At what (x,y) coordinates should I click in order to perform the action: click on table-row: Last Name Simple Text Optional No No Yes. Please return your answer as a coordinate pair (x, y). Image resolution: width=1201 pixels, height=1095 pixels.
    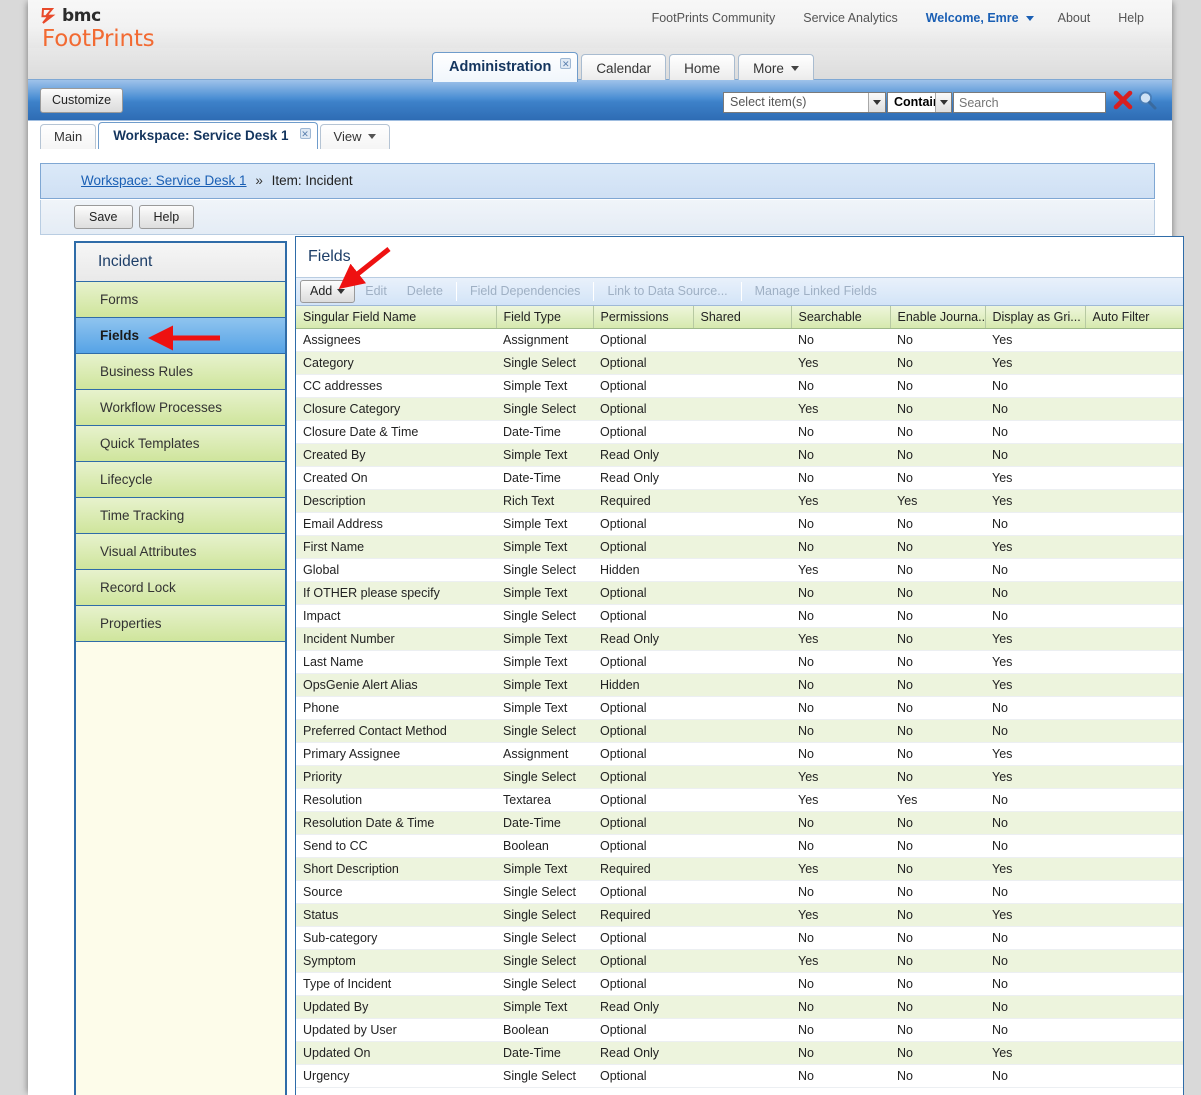
    Looking at the image, I should click on (739, 662).